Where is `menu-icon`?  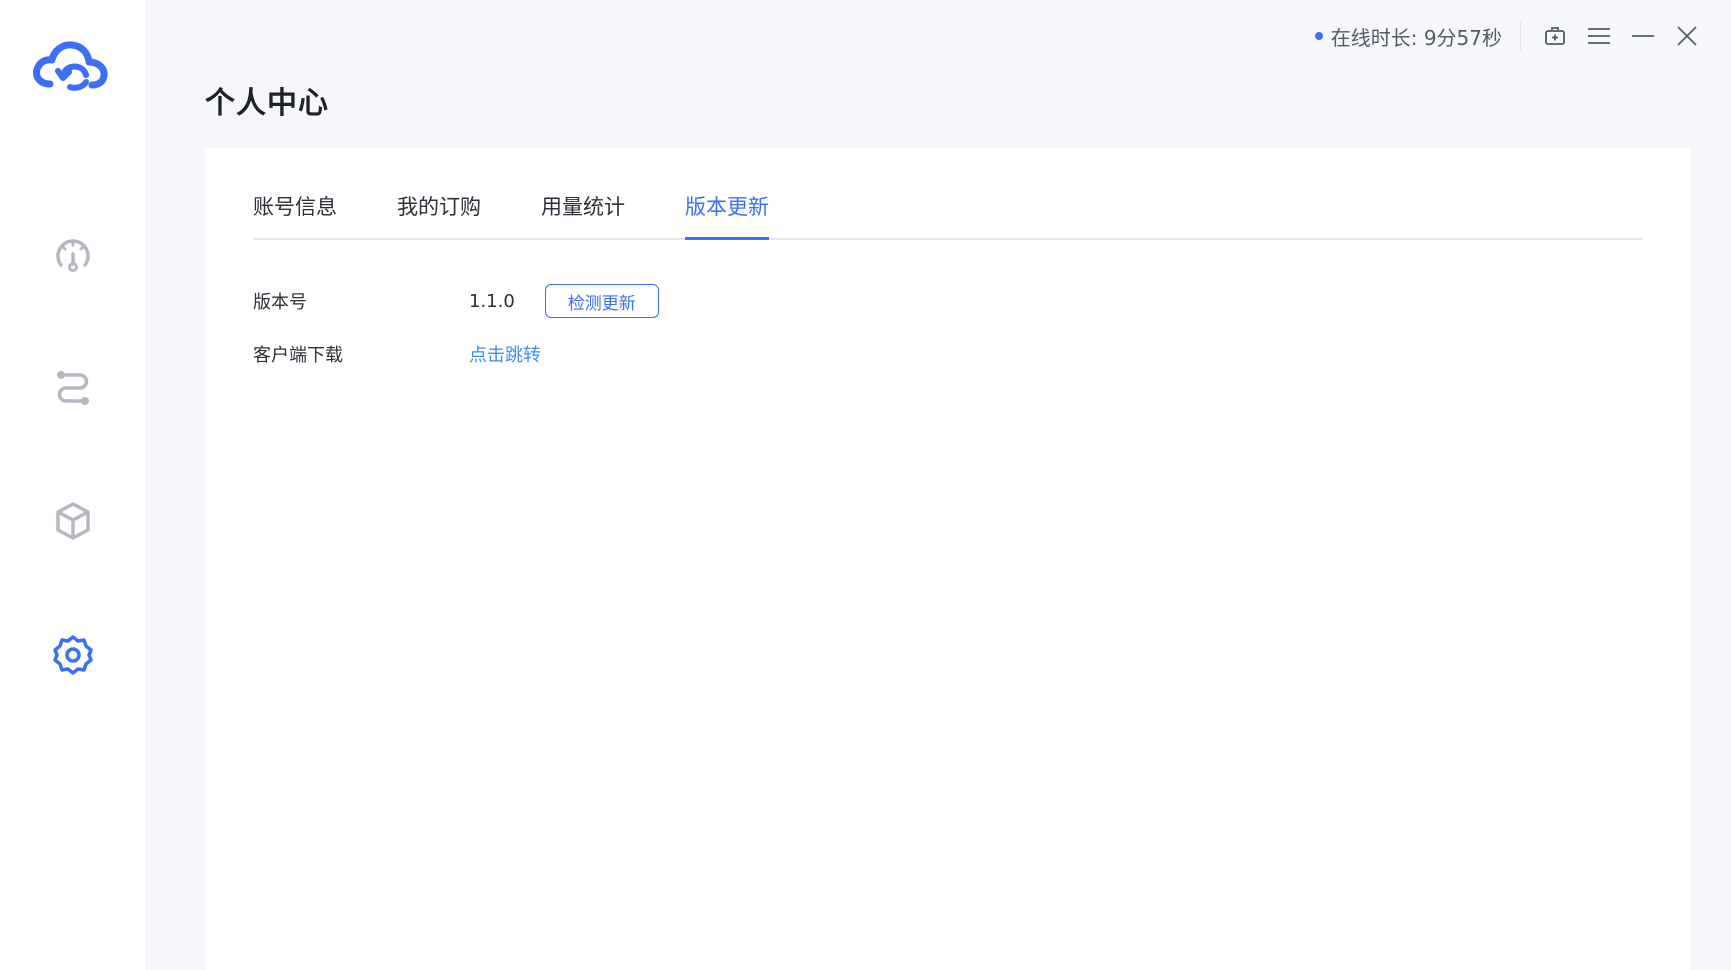
menu-icon is located at coordinates (1599, 36).